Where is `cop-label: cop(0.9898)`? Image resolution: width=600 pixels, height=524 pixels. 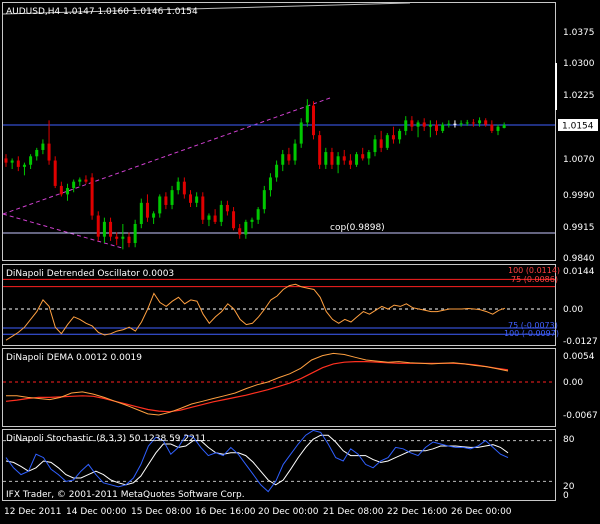
cop-label: cop(0.9898) is located at coordinates (357, 228).